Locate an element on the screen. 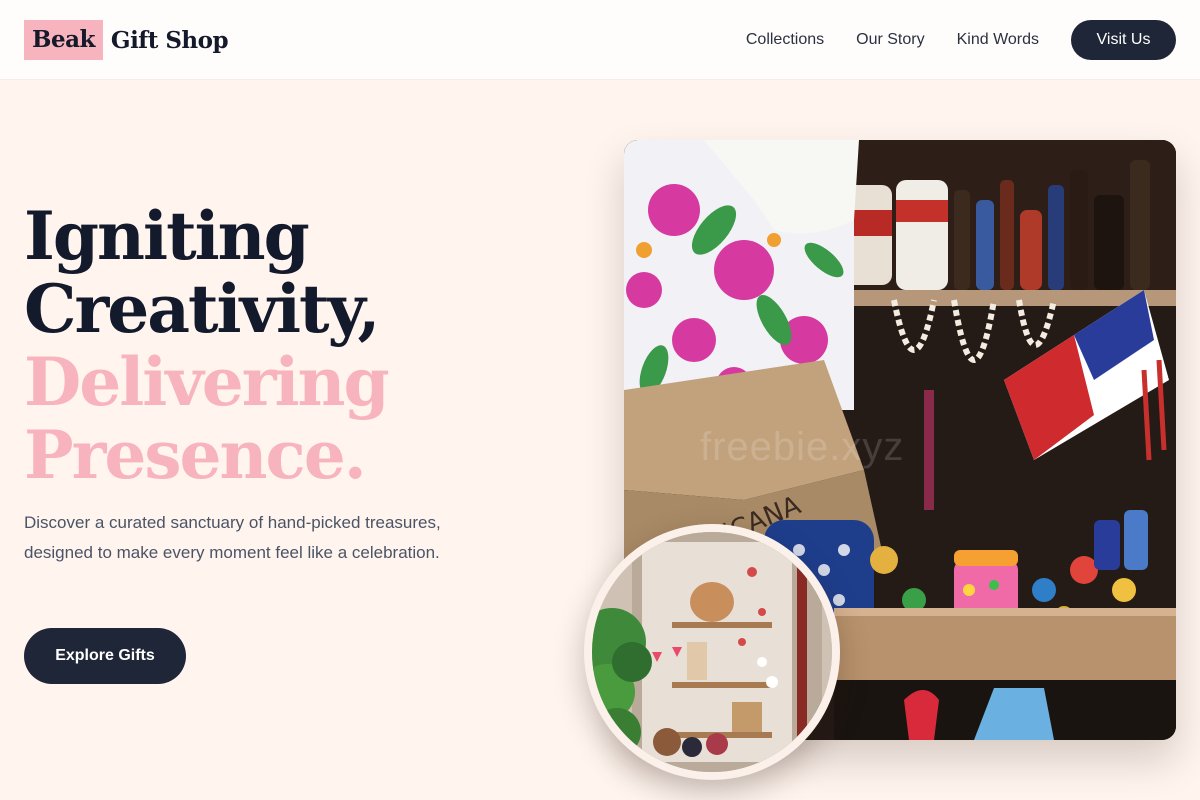 The height and width of the screenshot is (800, 1200). logo: Beak Gift Shop is located at coordinates (126, 40).